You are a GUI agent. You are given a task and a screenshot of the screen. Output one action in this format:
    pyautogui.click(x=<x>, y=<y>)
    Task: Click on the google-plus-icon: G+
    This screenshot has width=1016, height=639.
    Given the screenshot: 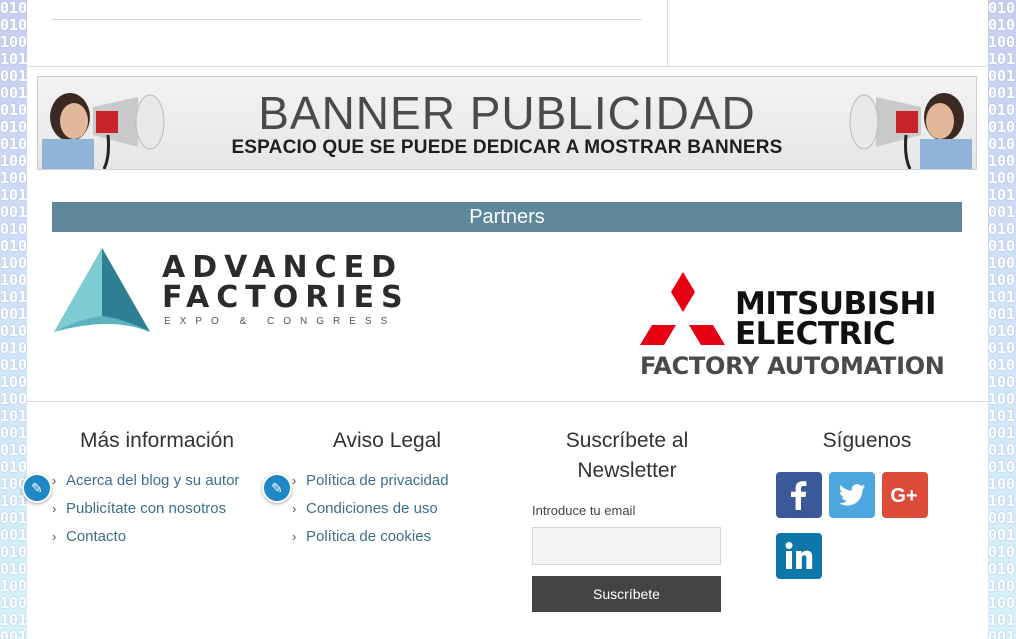 What is the action you would take?
    pyautogui.click(x=905, y=495)
    